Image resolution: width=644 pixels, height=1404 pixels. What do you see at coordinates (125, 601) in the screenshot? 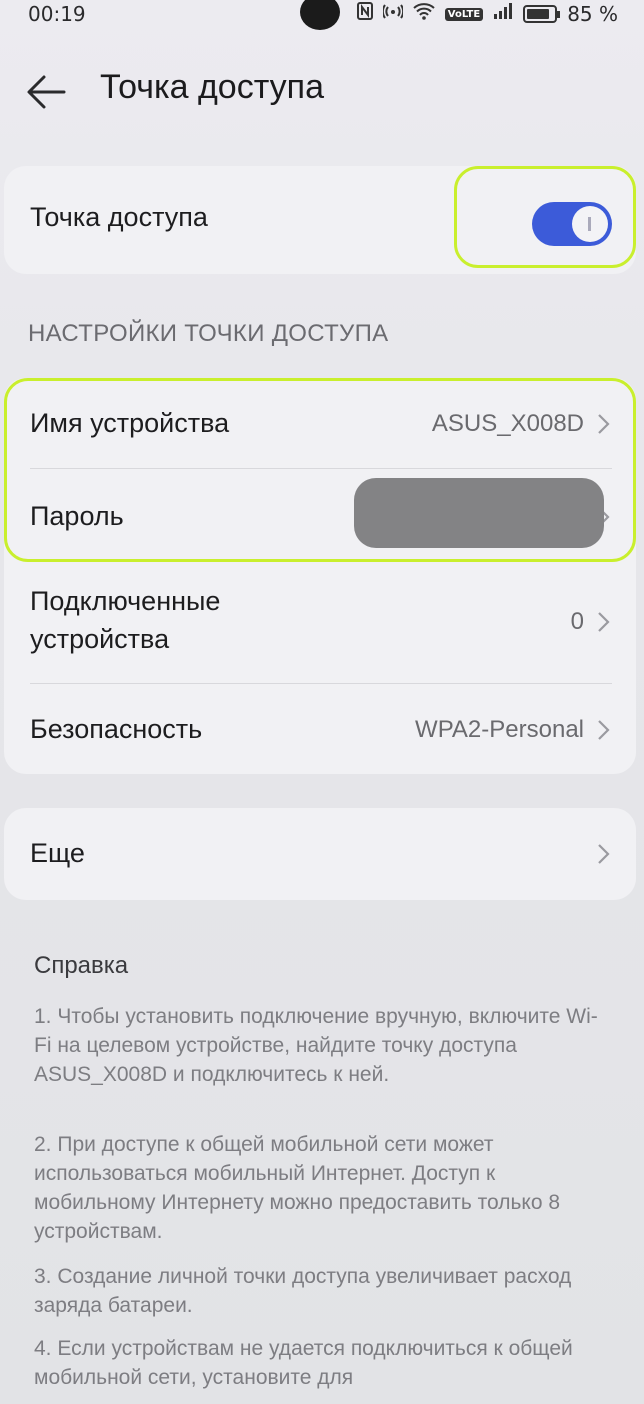
I see `connected-devices-label-line1: Подключенные` at bounding box center [125, 601].